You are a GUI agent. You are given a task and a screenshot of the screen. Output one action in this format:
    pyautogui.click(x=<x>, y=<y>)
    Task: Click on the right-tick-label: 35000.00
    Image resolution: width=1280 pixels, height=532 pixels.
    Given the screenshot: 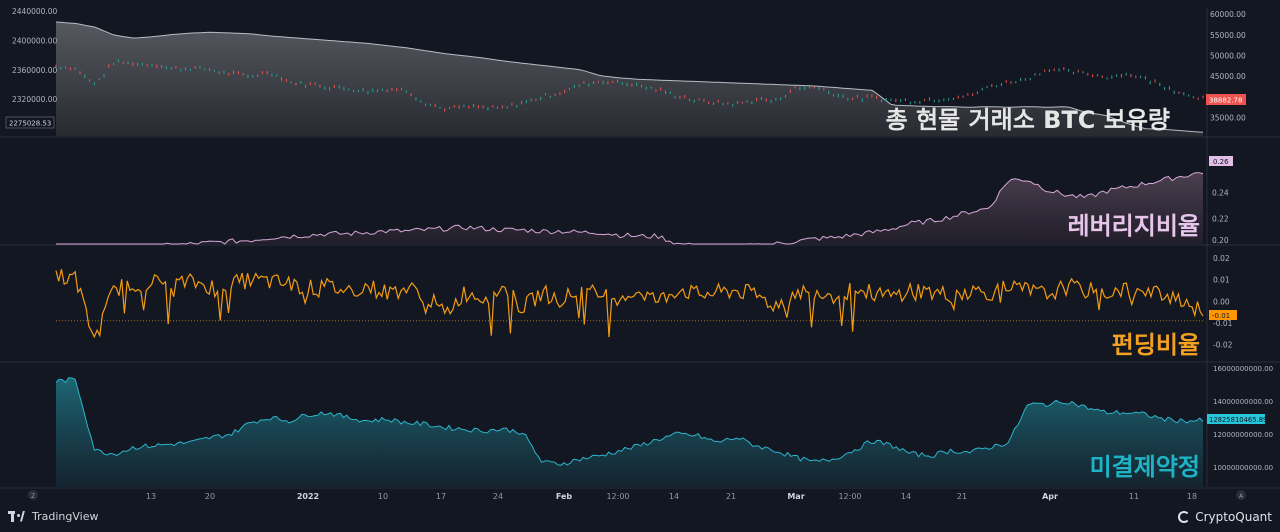 What is the action you would take?
    pyautogui.click(x=1228, y=117)
    